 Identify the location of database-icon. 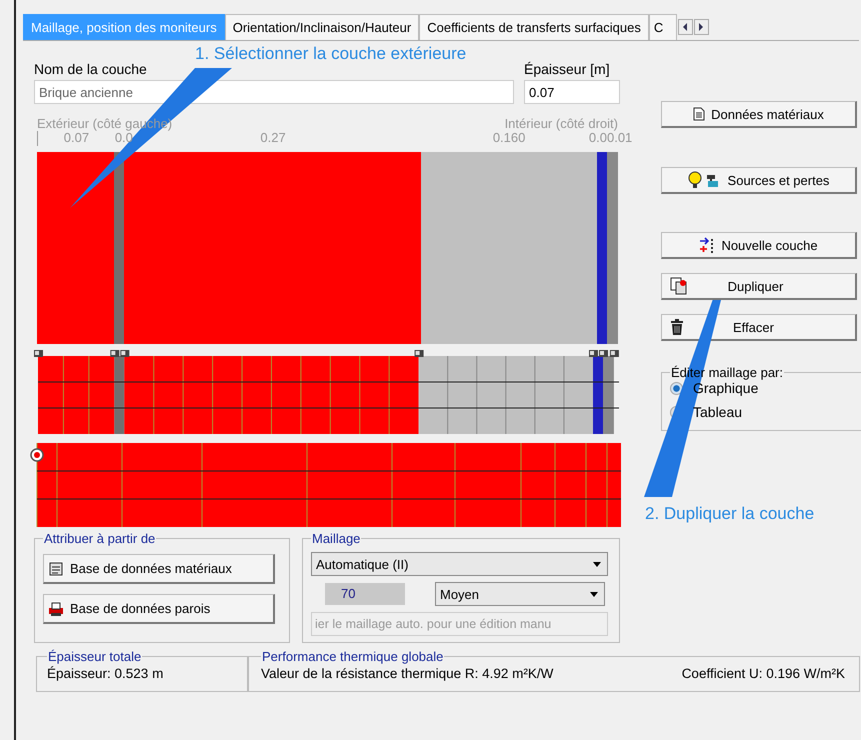
(56, 568).